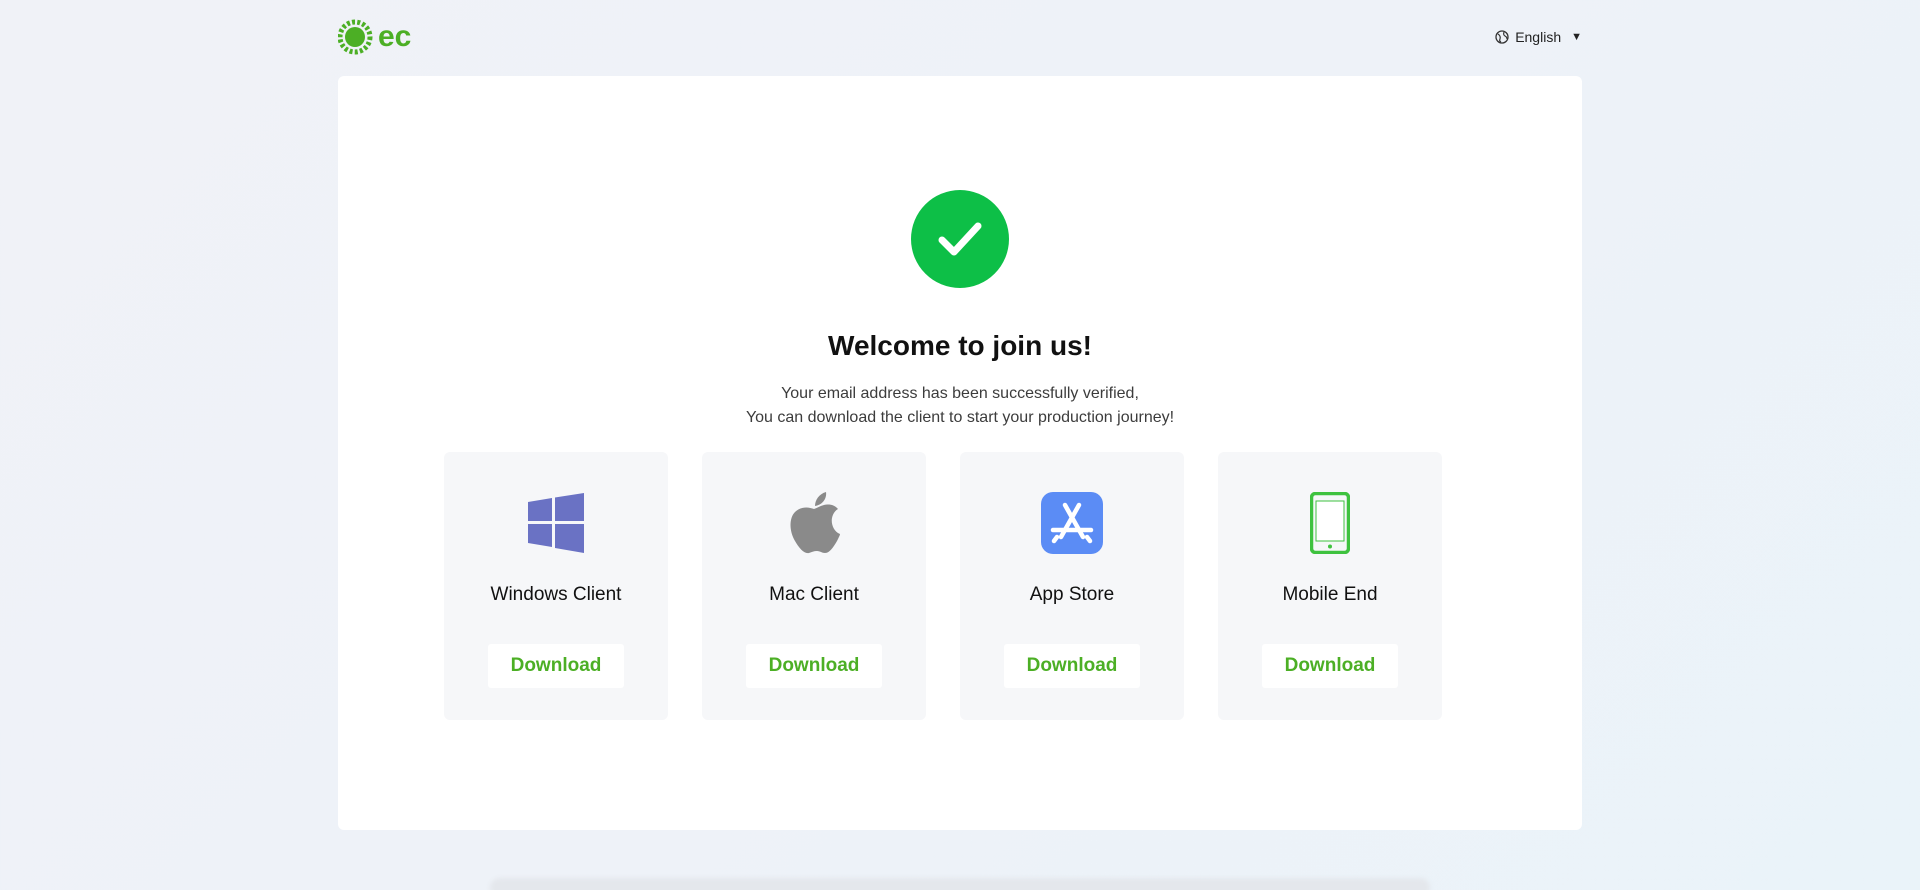  What do you see at coordinates (960, 37) in the screenshot?
I see `top-bar: ec English ▼` at bounding box center [960, 37].